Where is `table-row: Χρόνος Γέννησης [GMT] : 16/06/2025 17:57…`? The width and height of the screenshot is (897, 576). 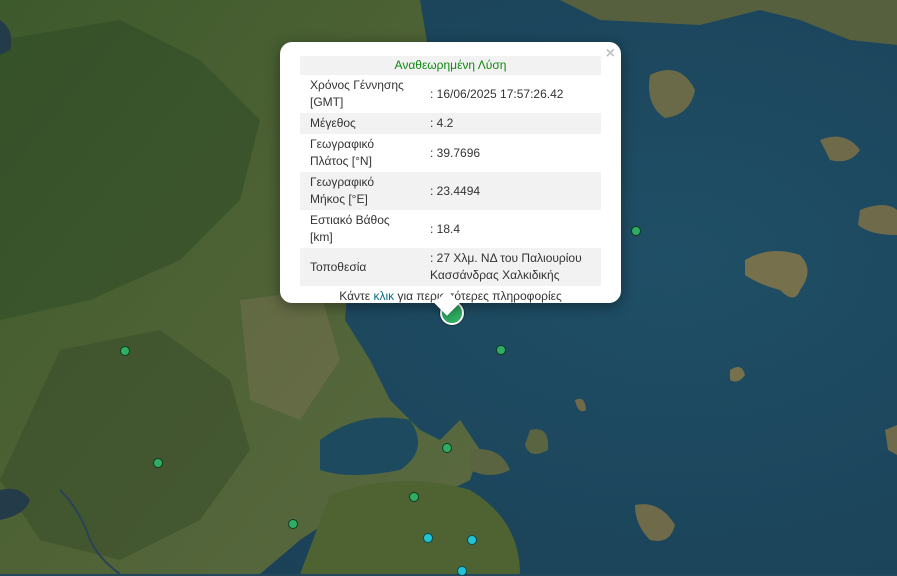 table-row: Χρόνος Γέννησης [GMT] : 16/06/2025 17:57… is located at coordinates (450, 94).